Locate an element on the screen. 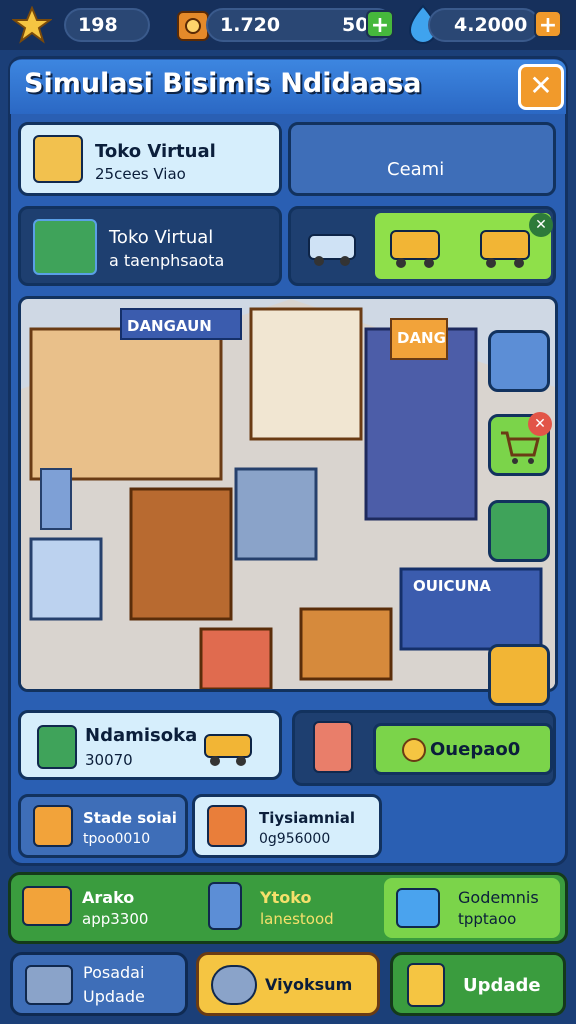 The height and width of the screenshot is (1024, 576). toko1-title: Toko Virtual is located at coordinates (155, 151).